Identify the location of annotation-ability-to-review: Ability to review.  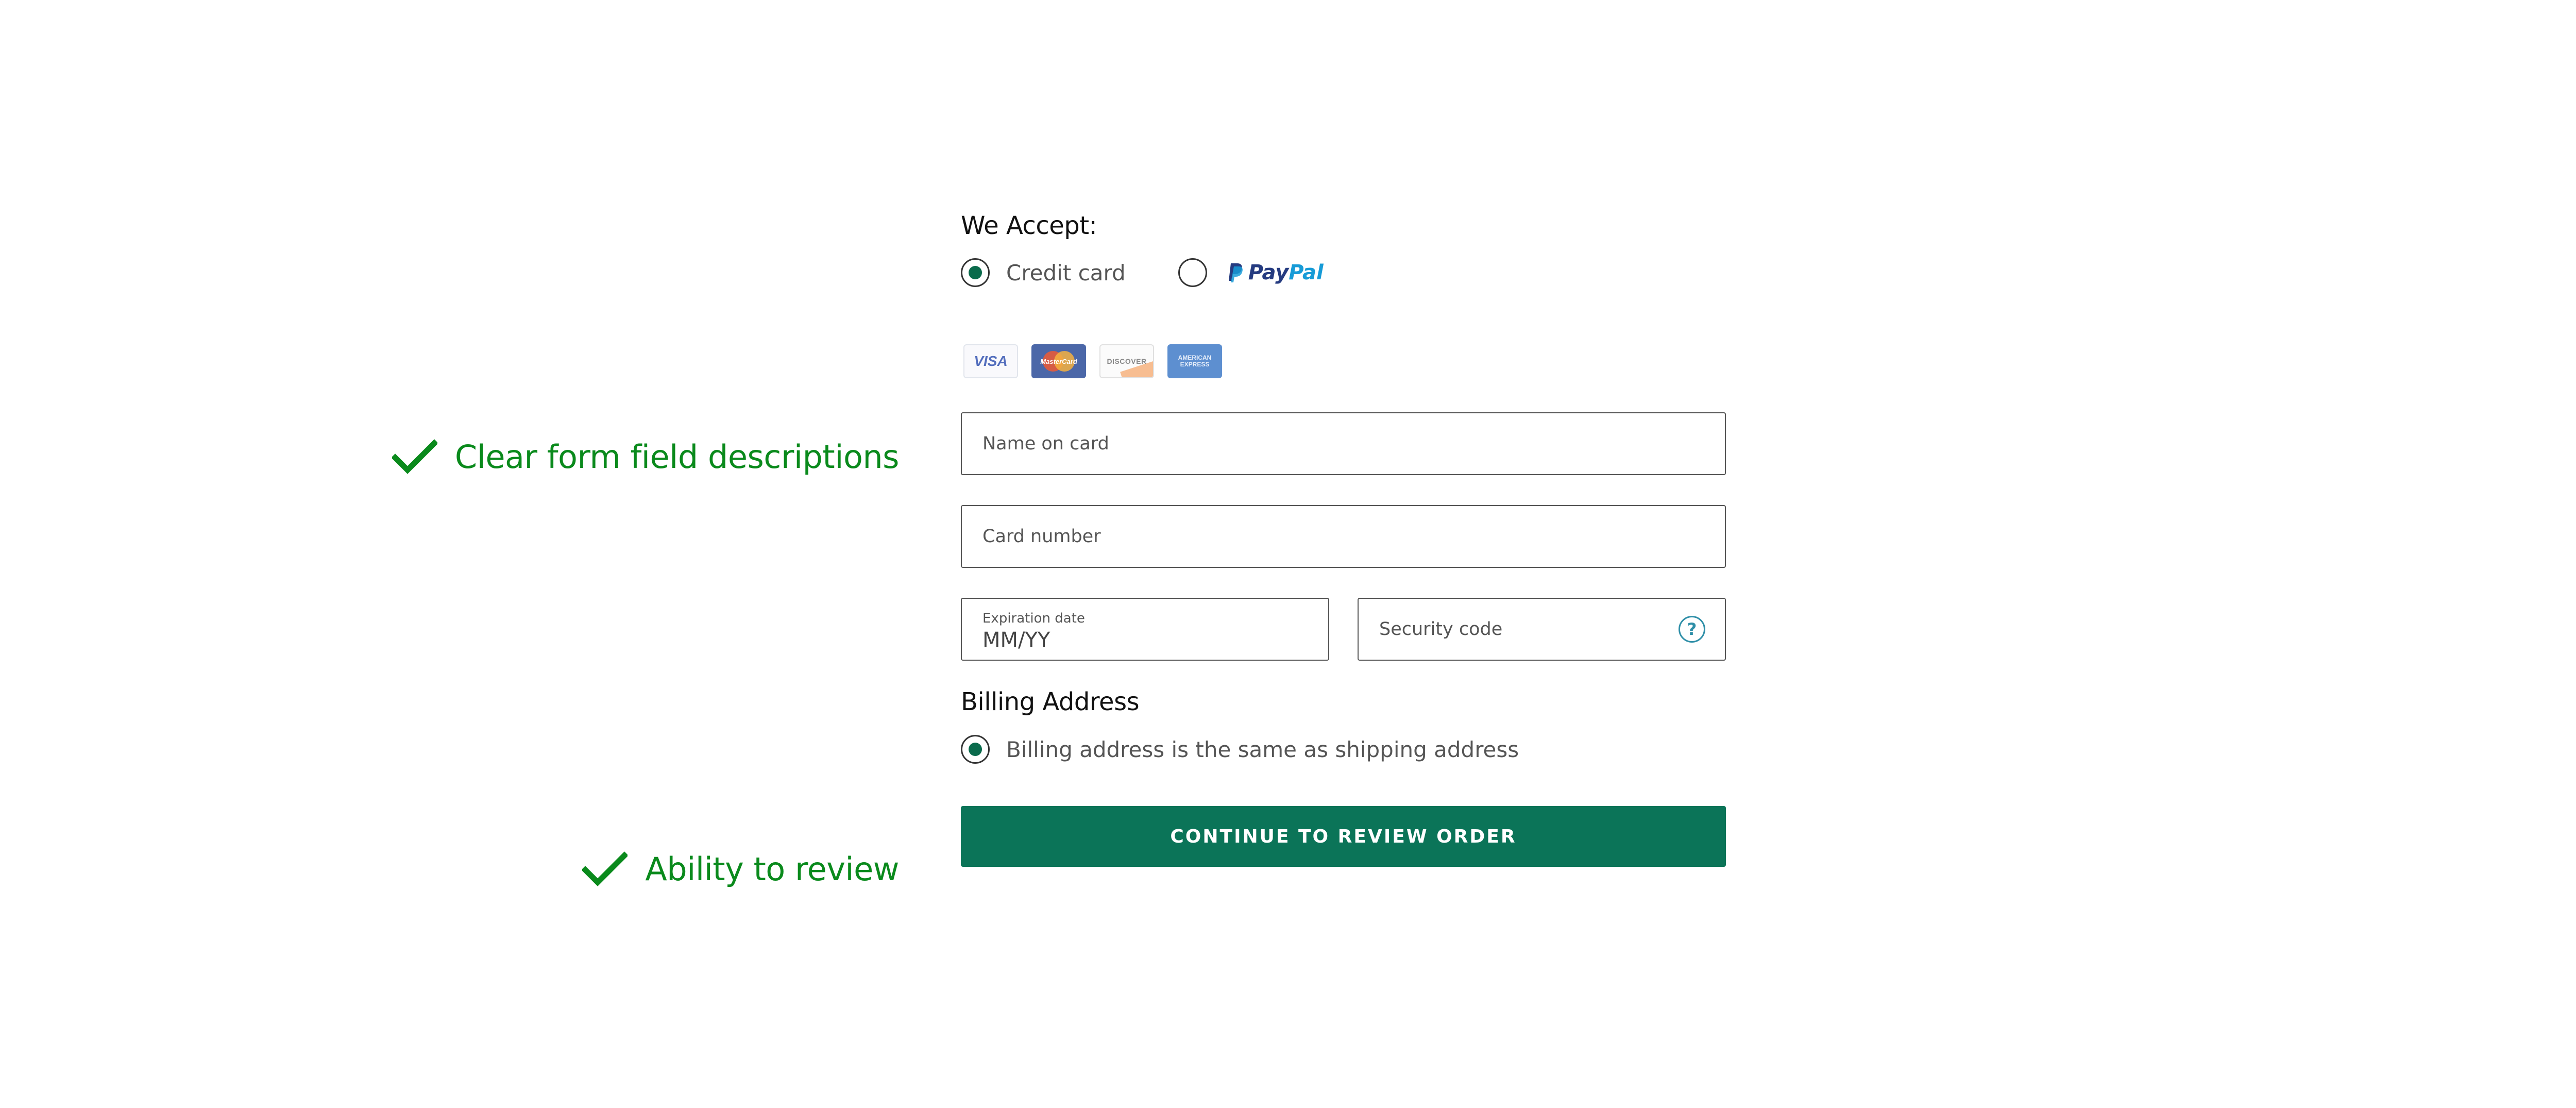
(740, 869).